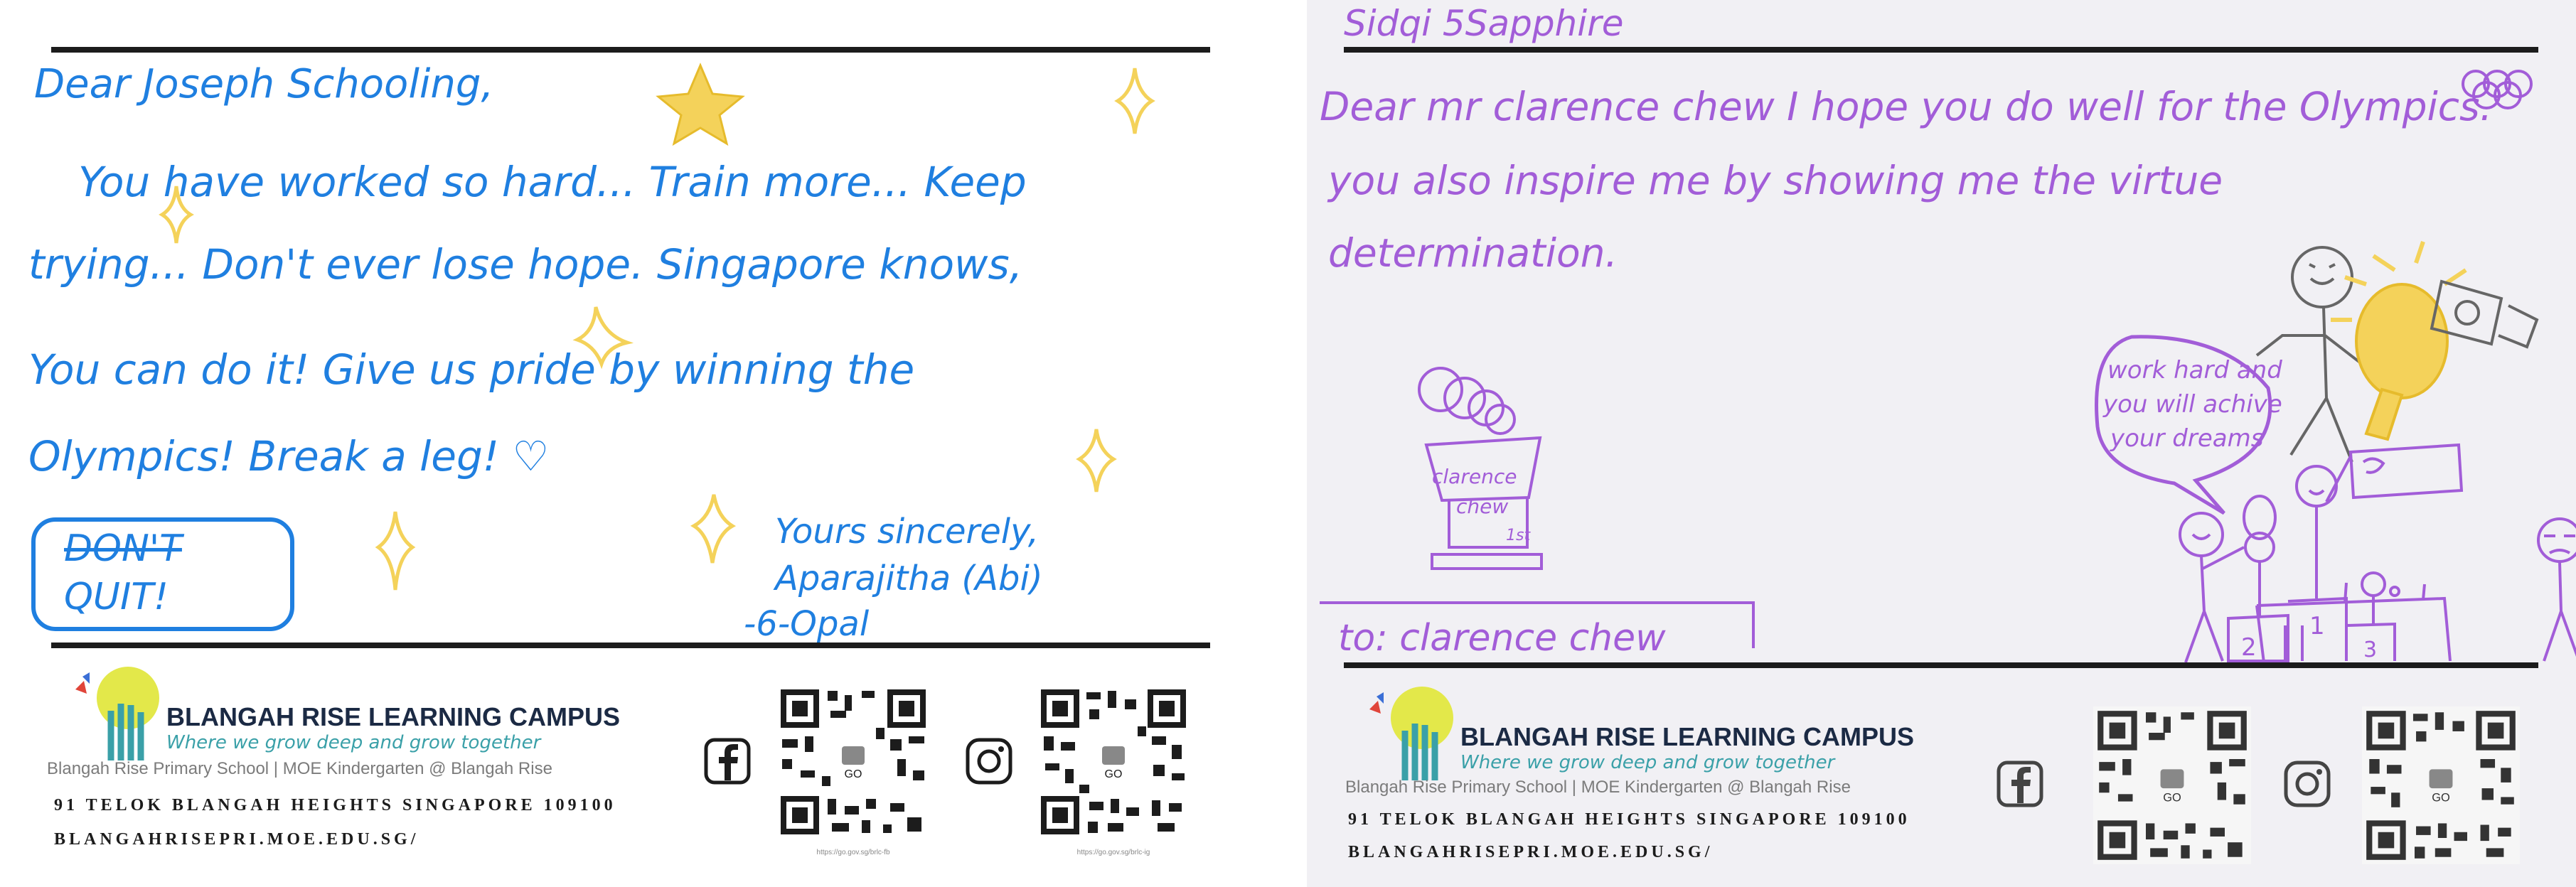  I want to click on bubble-line: you will achive, so click(2192, 405).